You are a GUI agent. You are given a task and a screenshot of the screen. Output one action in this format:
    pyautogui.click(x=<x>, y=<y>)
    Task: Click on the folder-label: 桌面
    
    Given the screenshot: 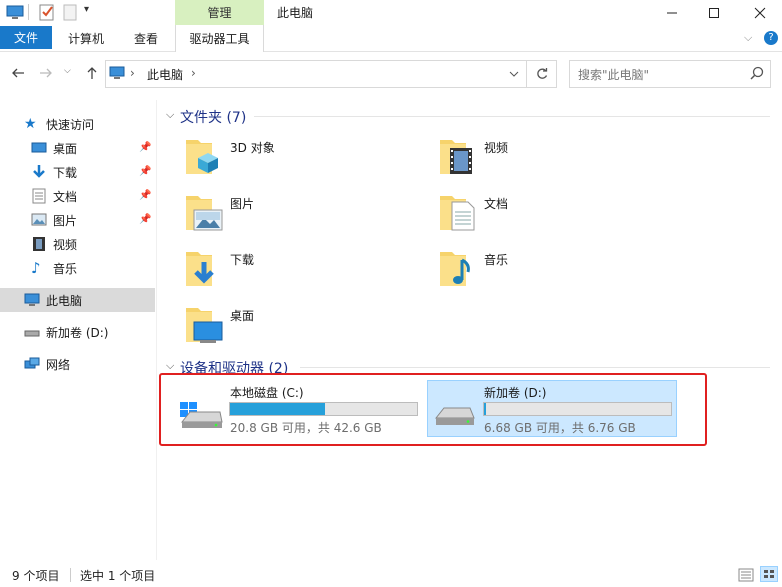 What is the action you would take?
    pyautogui.click(x=242, y=315)
    